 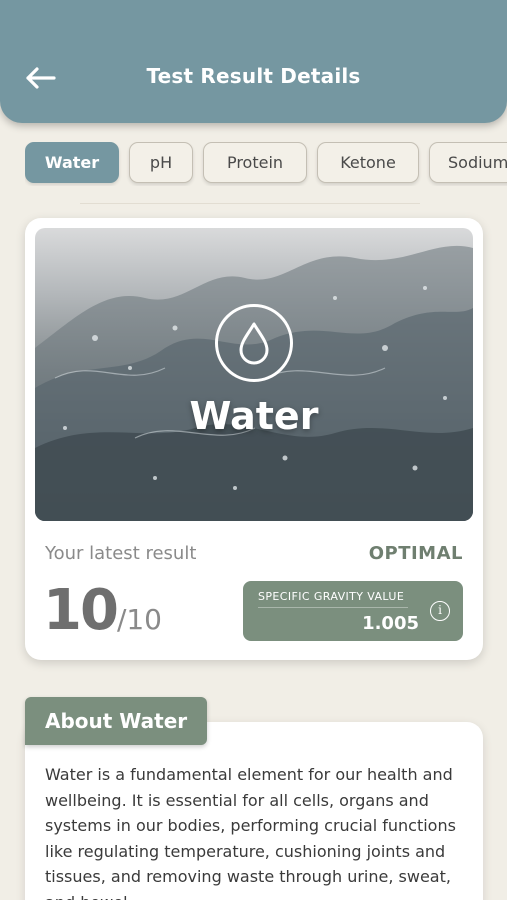 I want to click on score-max: /10, so click(x=139, y=619).